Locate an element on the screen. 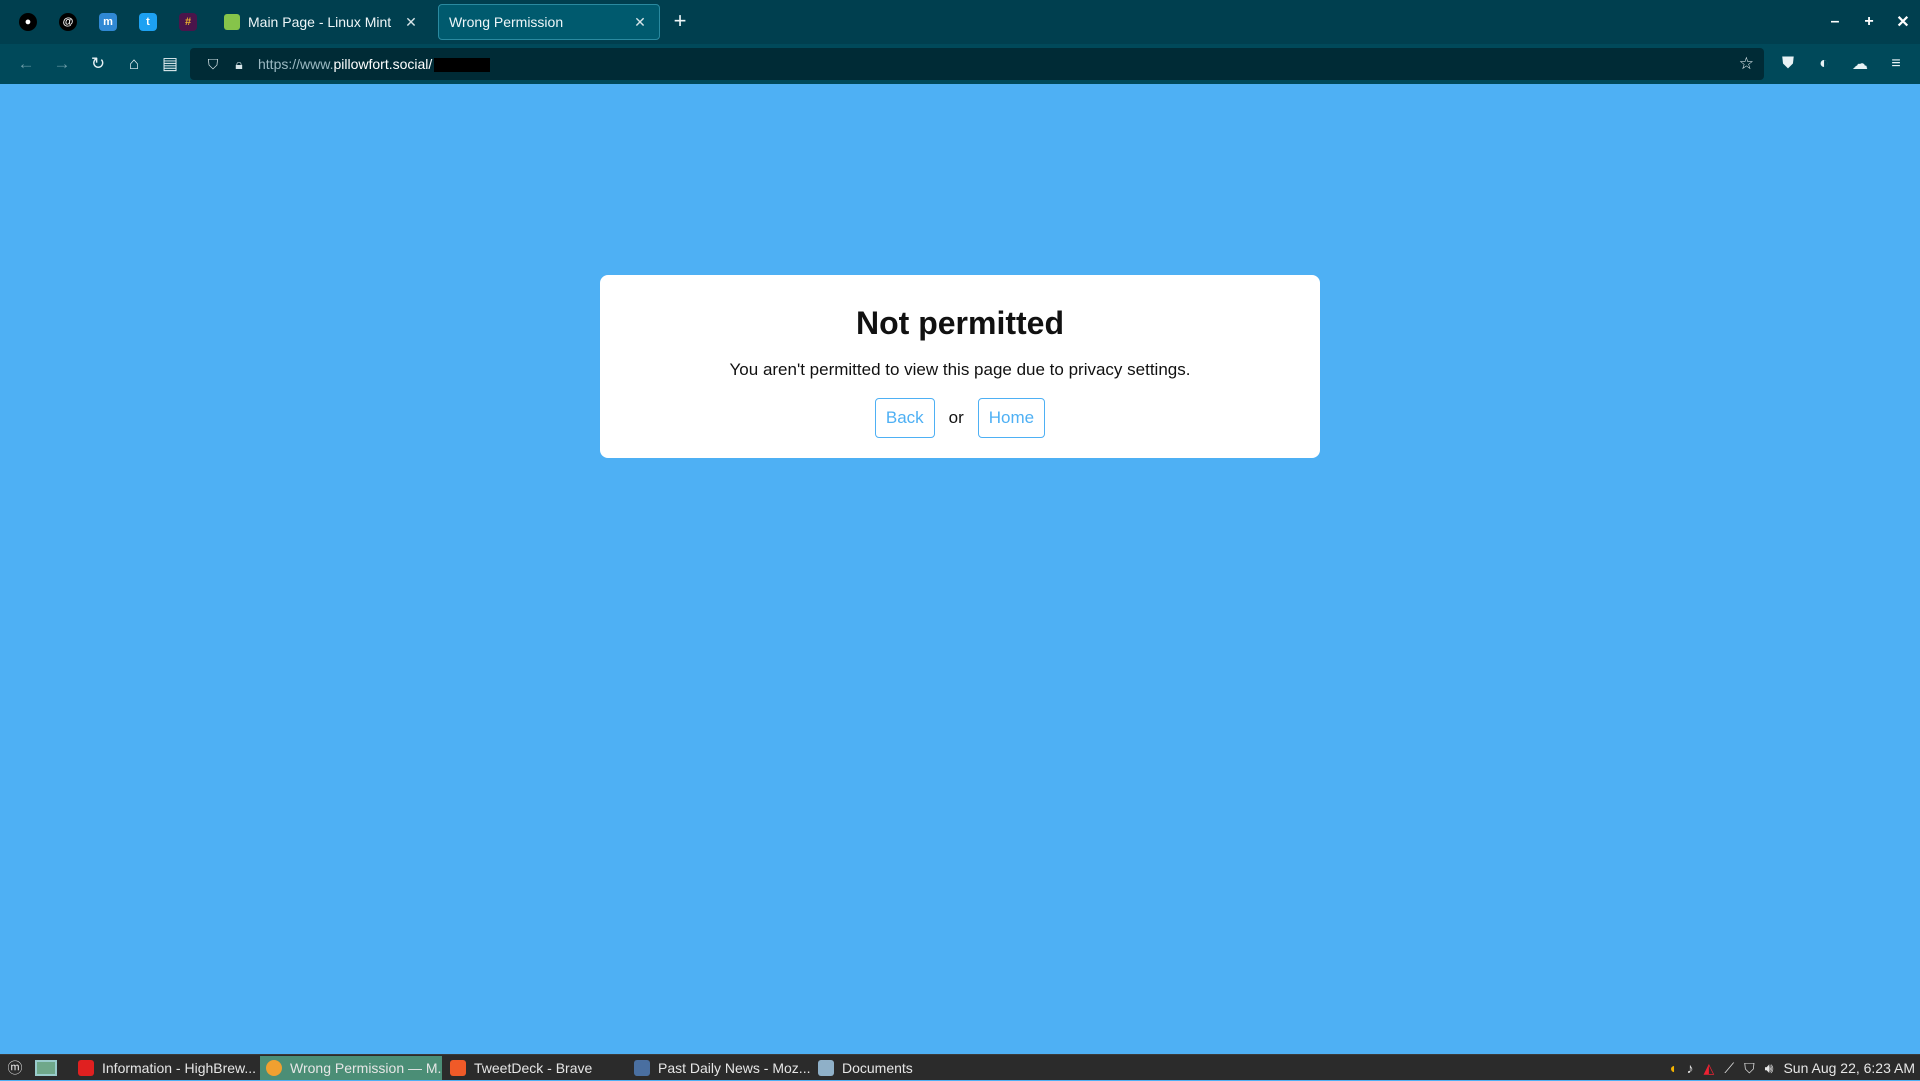  bookmark-star-icon: ☆ is located at coordinates (1746, 64).